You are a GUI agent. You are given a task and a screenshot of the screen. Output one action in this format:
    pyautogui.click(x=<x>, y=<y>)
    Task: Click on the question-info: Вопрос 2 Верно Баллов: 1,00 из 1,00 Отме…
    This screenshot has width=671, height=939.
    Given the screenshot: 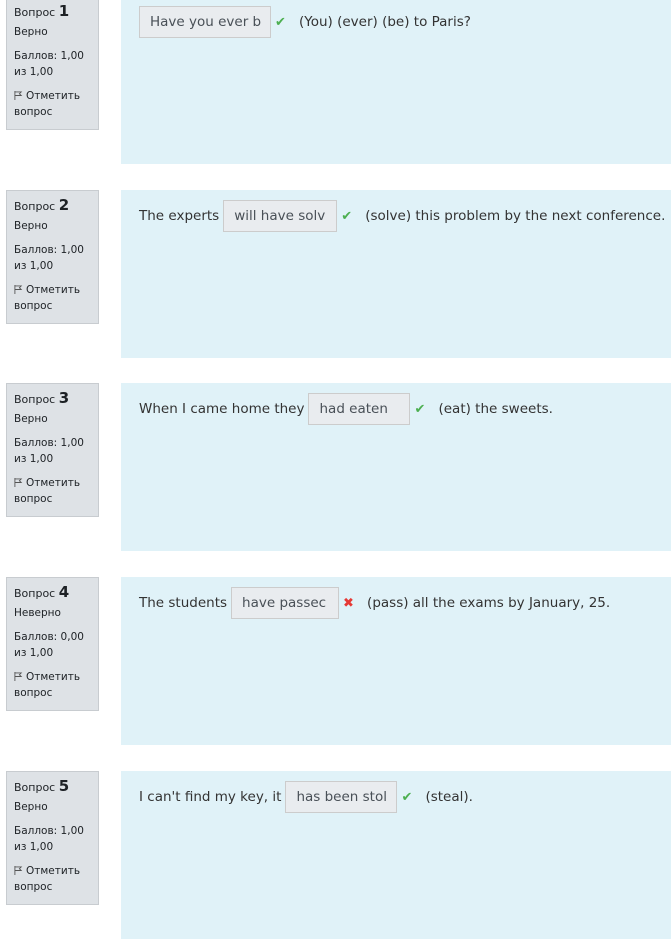 What is the action you would take?
    pyautogui.click(x=52, y=257)
    